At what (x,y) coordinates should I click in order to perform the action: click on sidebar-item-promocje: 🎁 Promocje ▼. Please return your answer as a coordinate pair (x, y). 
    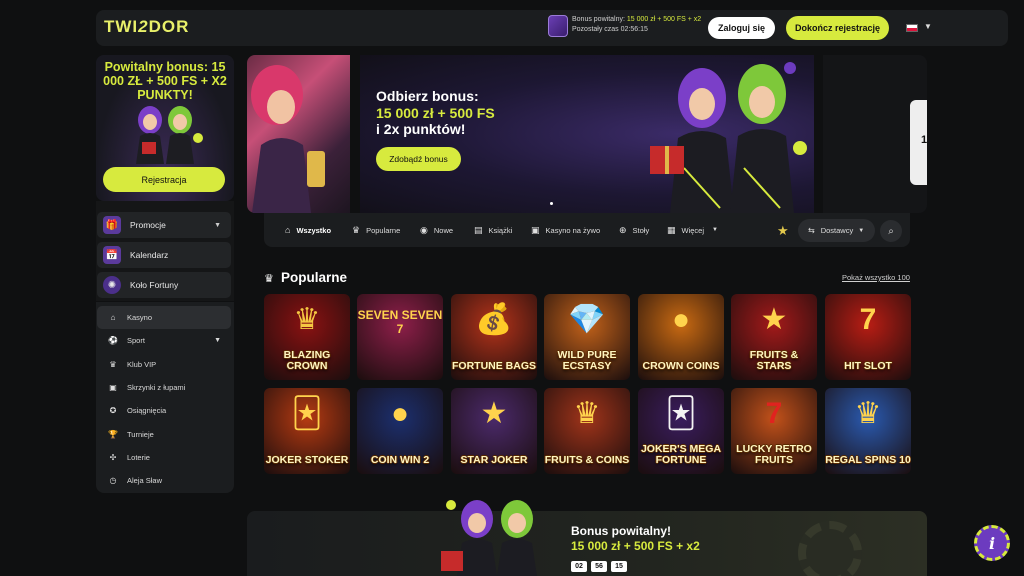
    Looking at the image, I should click on (164, 225).